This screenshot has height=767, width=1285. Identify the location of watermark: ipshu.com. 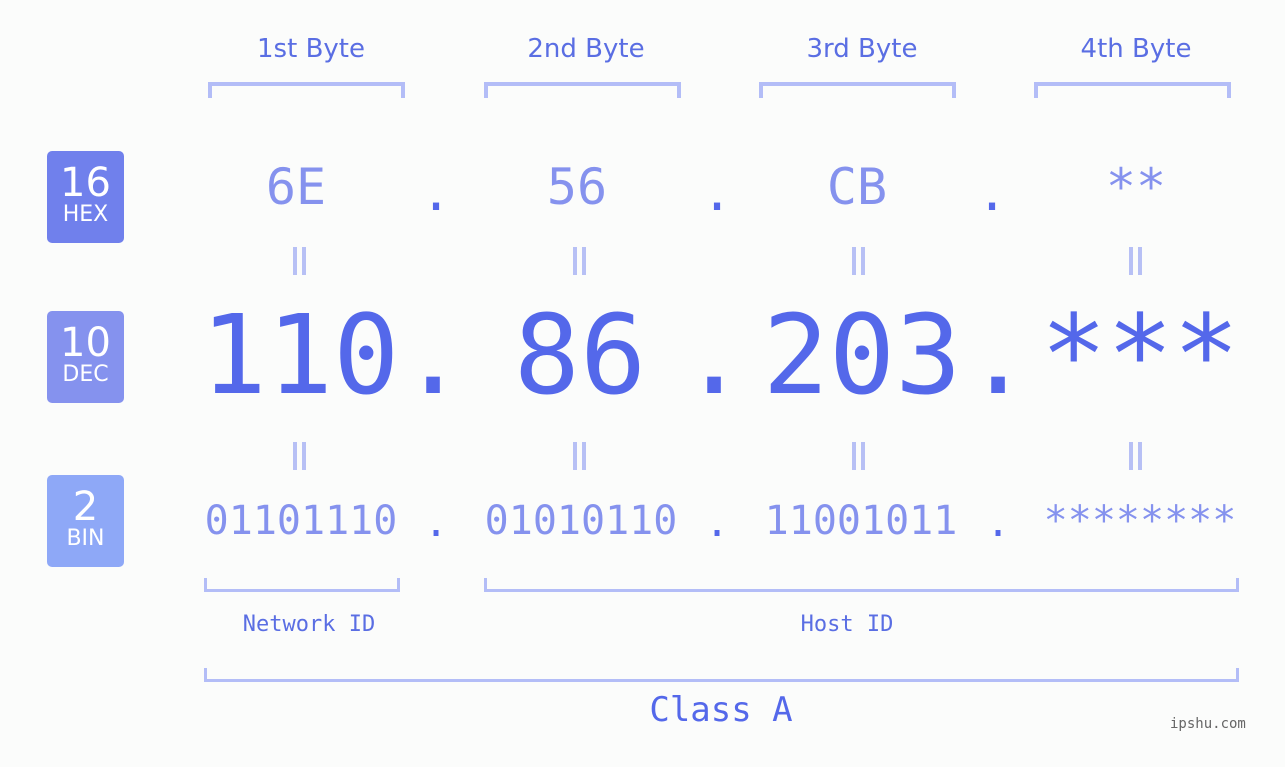
(1208, 724).